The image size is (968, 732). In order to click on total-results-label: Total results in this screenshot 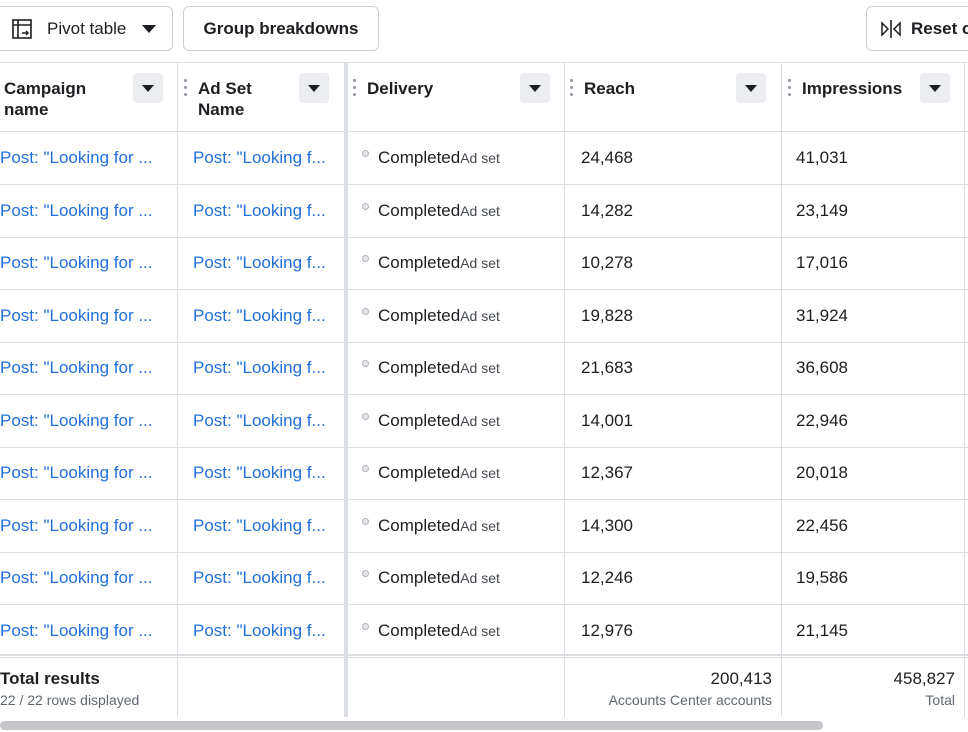, I will do `click(50, 678)`.